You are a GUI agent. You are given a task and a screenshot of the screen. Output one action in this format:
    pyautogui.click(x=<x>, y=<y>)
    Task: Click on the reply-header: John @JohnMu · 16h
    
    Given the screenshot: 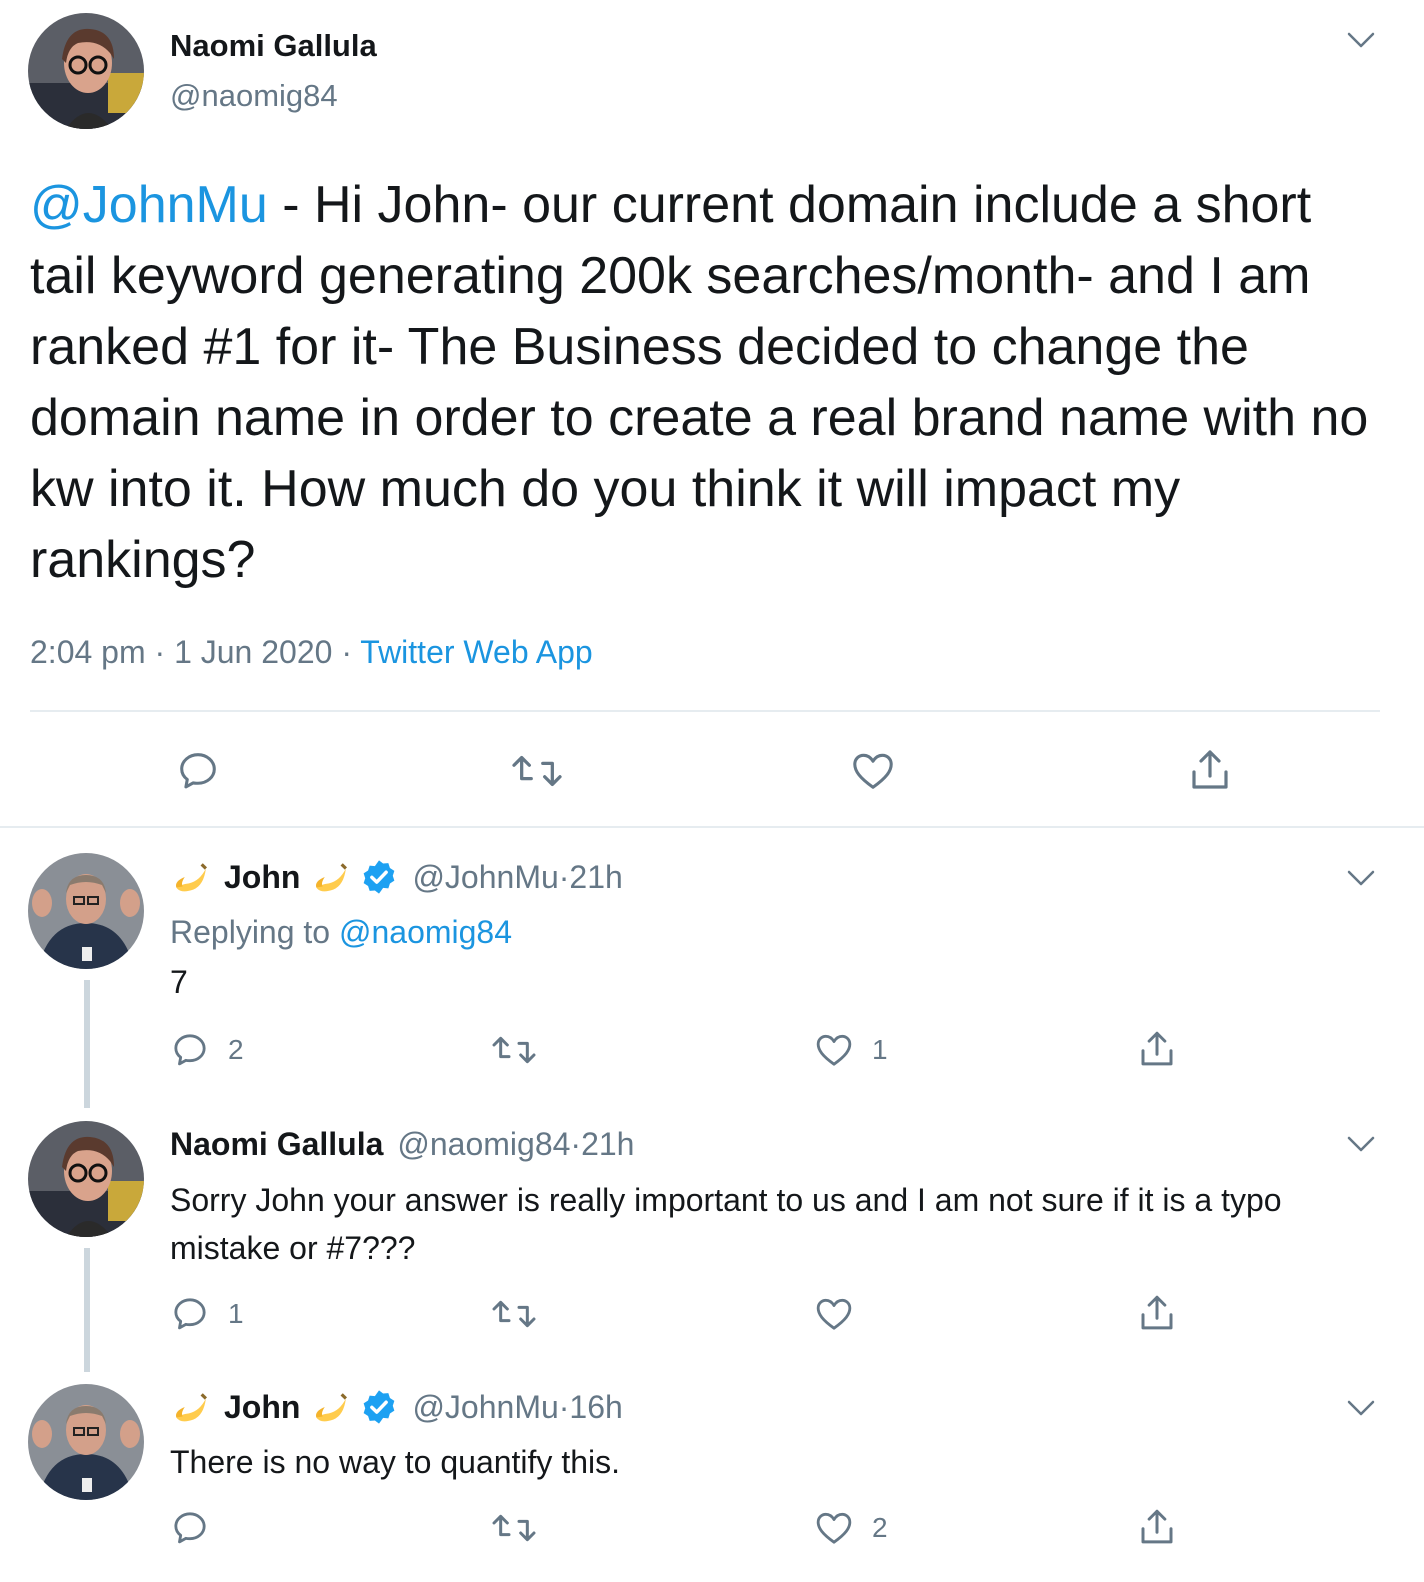 What is the action you would take?
    pyautogui.click(x=396, y=1407)
    